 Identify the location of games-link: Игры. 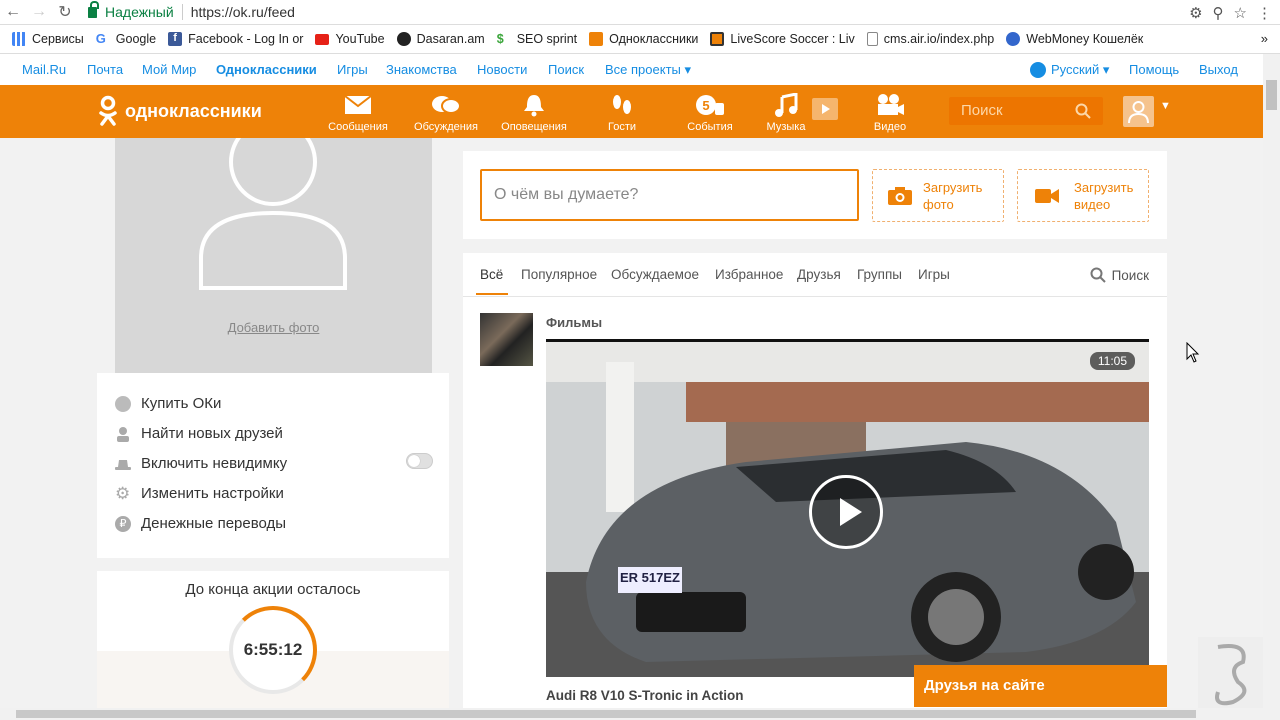
(352, 69).